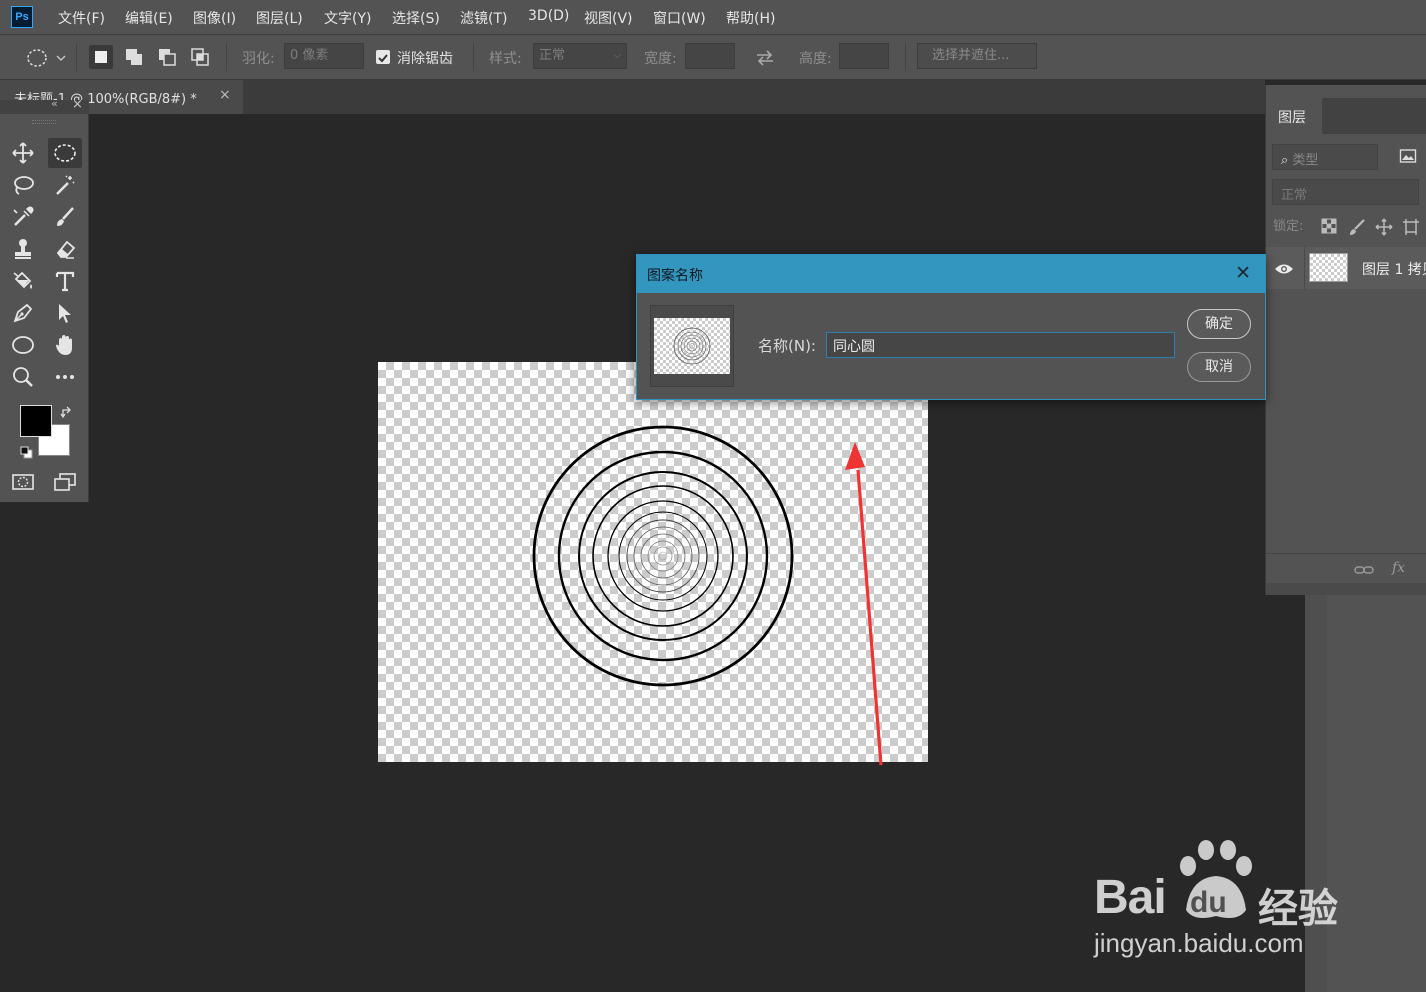 This screenshot has height=992, width=1426. Describe the element at coordinates (675, 276) in the screenshot. I see `dialog-title: 图案名称` at that location.